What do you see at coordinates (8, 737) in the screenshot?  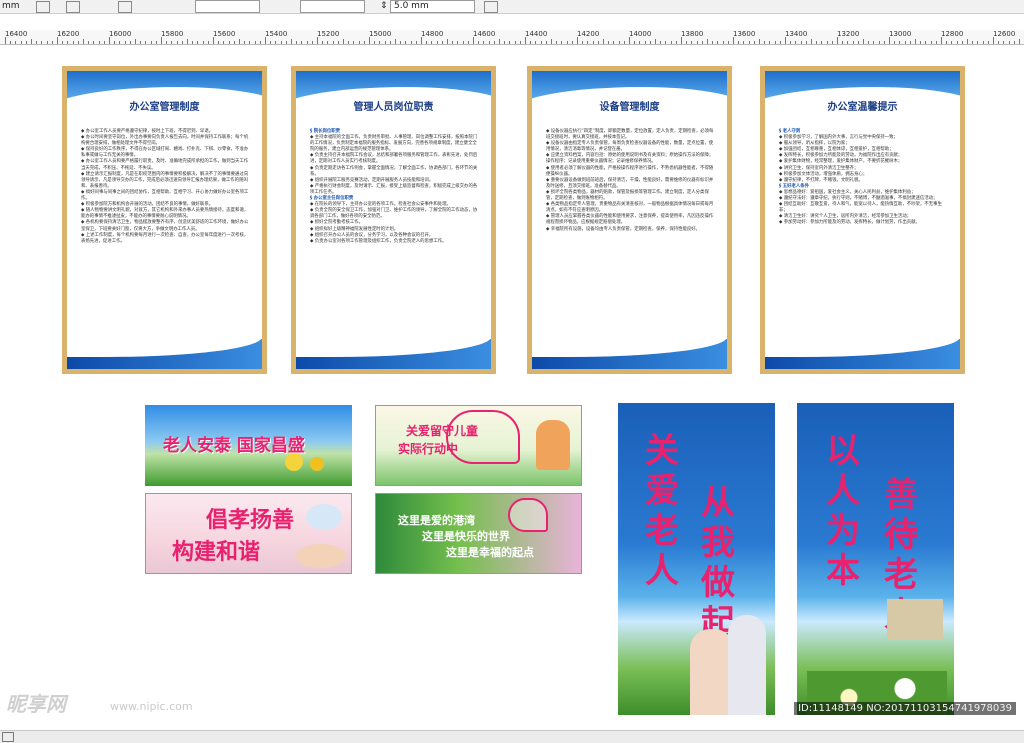 I see `page-icon` at bounding box center [8, 737].